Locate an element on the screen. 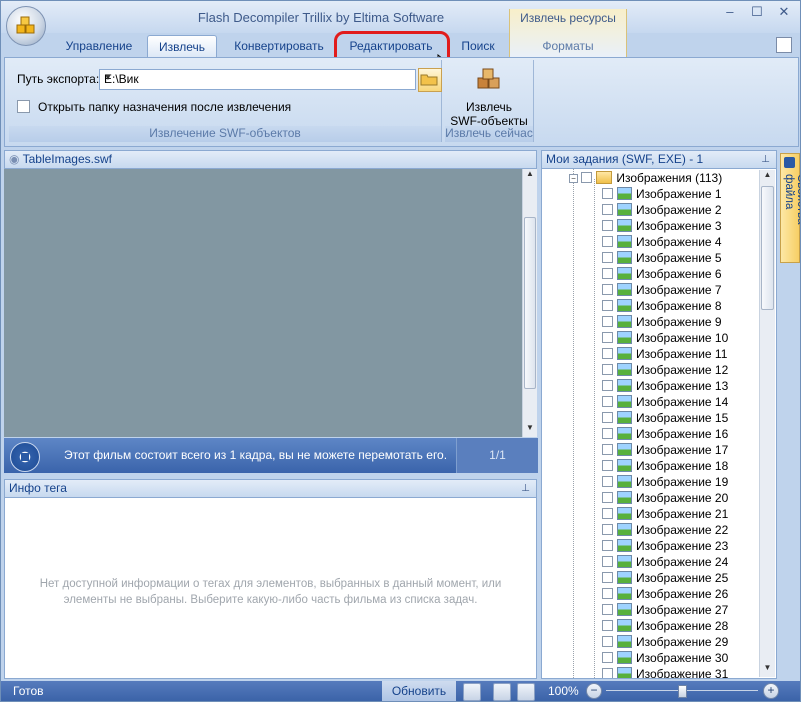 Image resolution: width=801 pixels, height=702 pixels. extract-swf-objects-button: Извлечь SWF-объекты is located at coordinates (489, 96).